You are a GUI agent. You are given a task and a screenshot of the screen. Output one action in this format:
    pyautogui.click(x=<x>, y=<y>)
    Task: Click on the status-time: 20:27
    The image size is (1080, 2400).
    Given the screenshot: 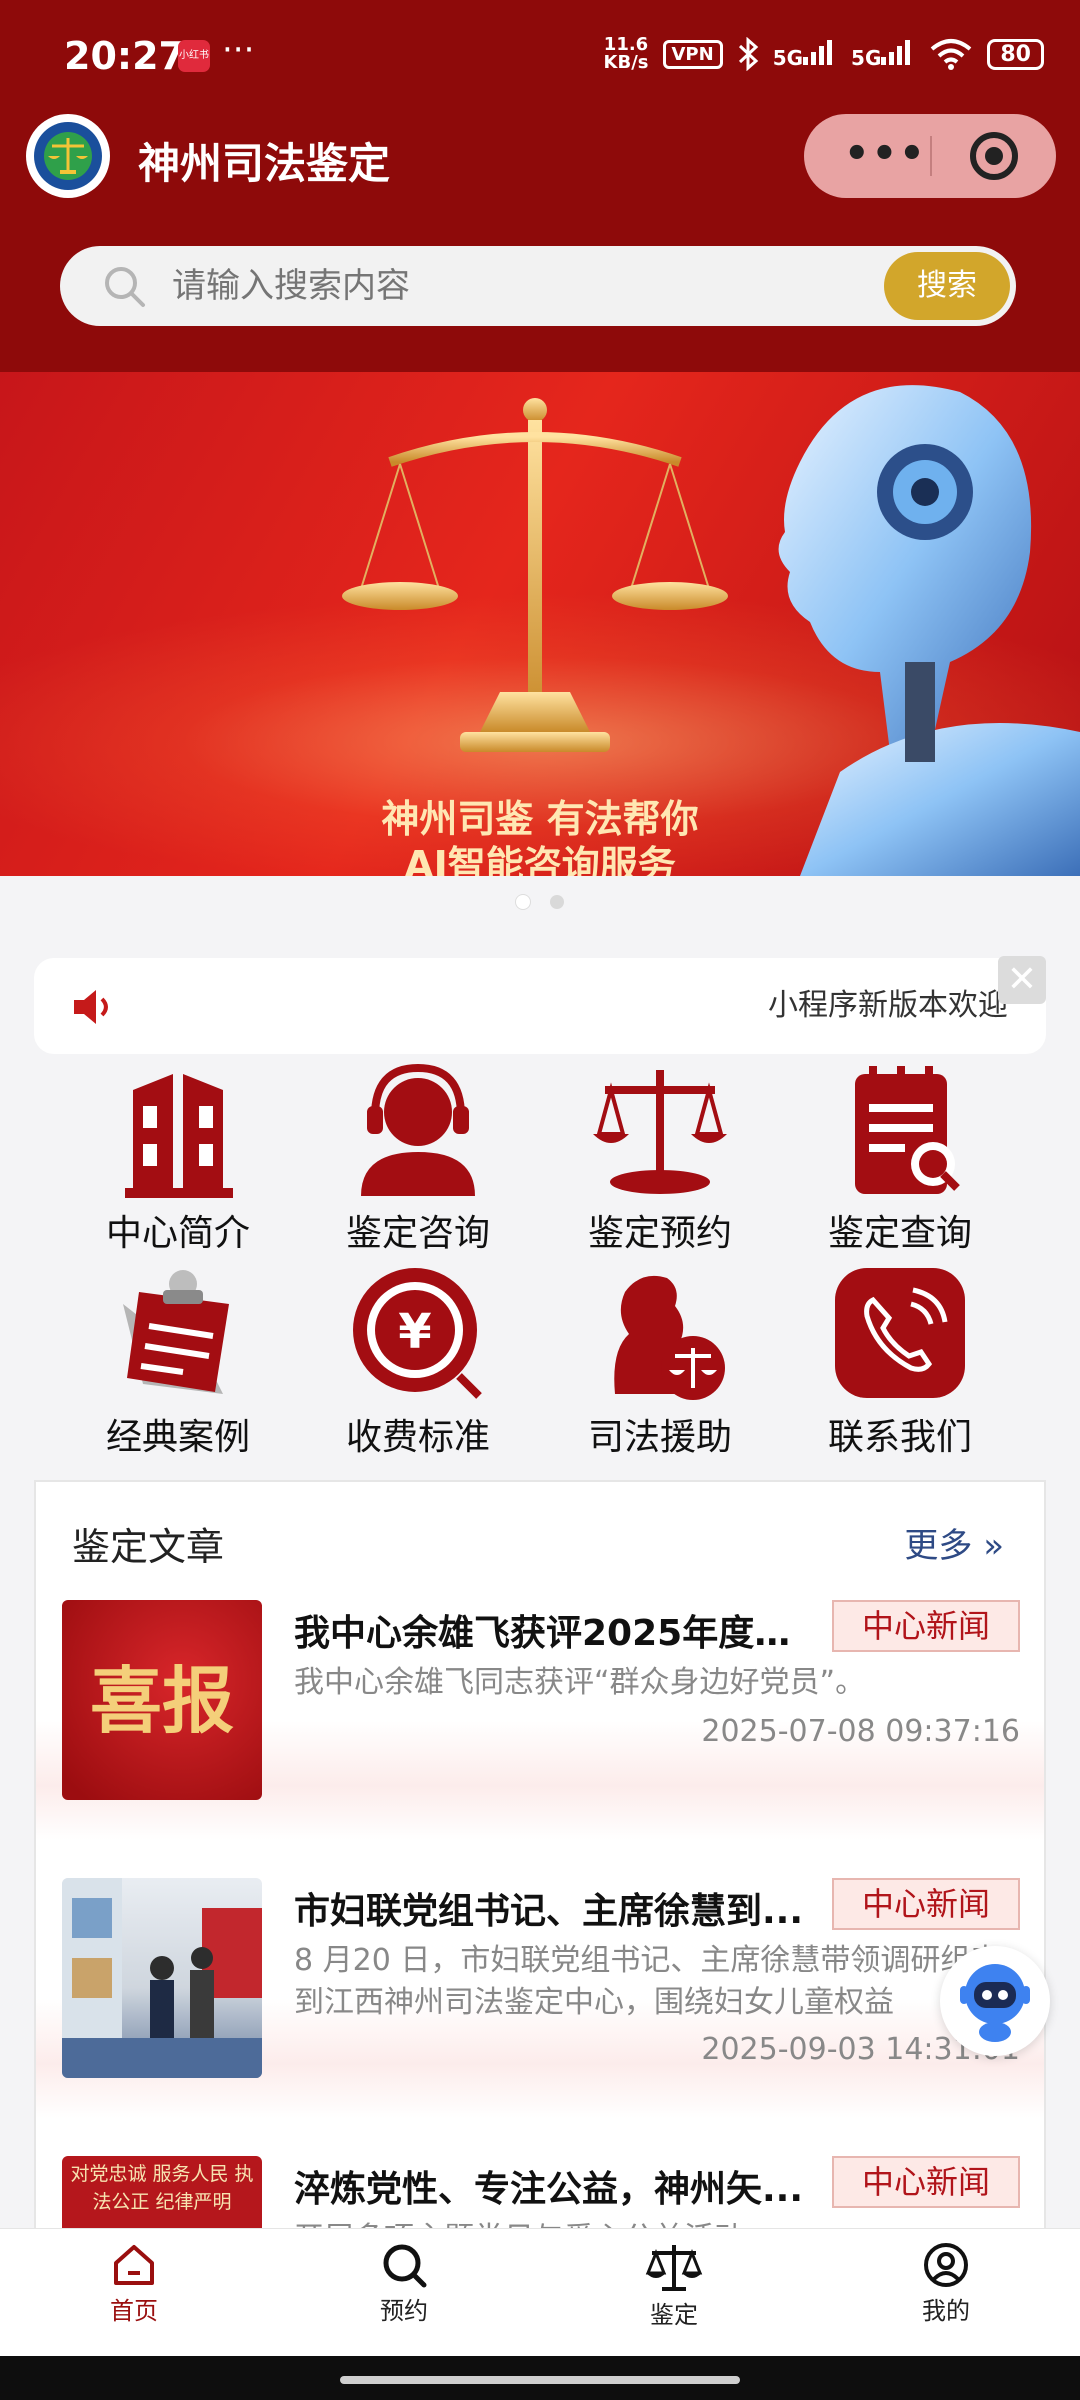 What is the action you would take?
    pyautogui.click(x=124, y=56)
    